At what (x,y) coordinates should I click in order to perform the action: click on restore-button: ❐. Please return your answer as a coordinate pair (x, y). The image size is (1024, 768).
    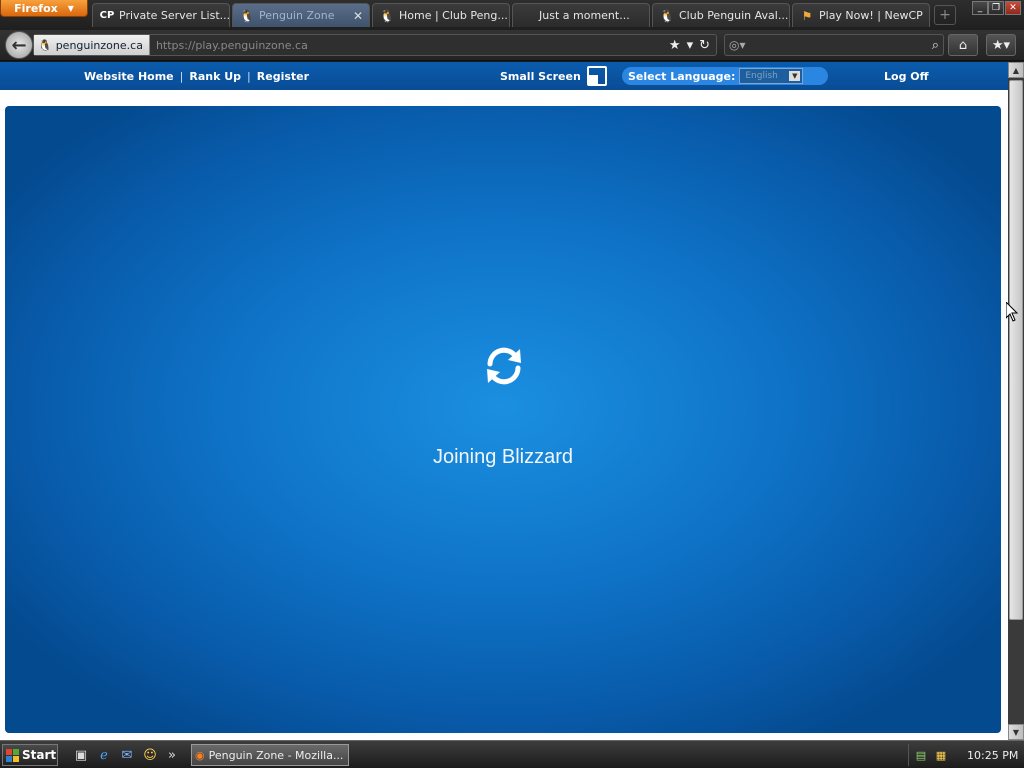
    Looking at the image, I should click on (996, 8).